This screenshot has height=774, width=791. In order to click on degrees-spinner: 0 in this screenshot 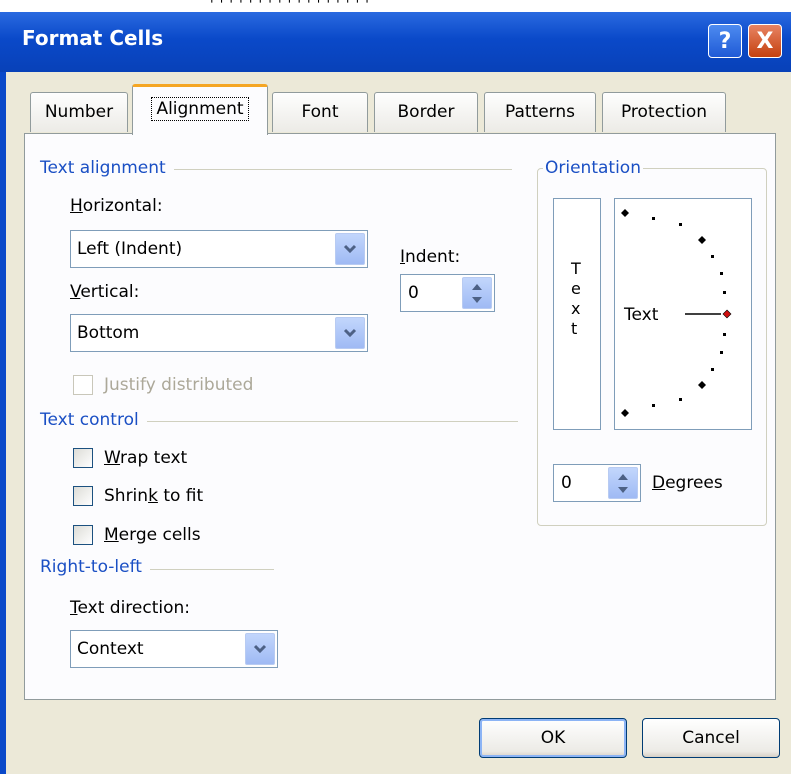, I will do `click(597, 483)`.